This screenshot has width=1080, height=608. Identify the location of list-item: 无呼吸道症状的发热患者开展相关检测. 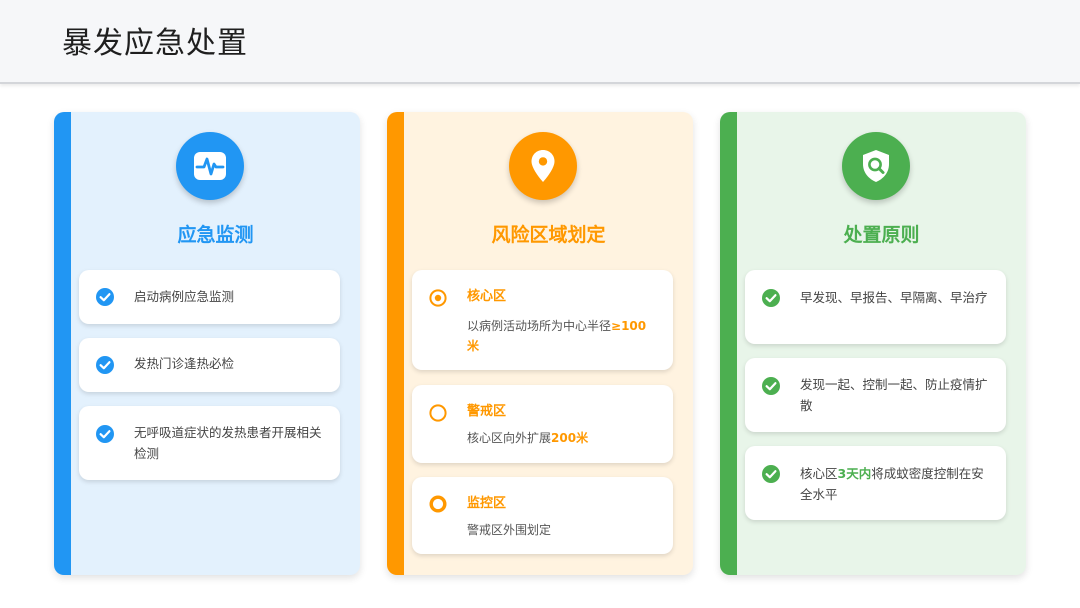
(209, 443).